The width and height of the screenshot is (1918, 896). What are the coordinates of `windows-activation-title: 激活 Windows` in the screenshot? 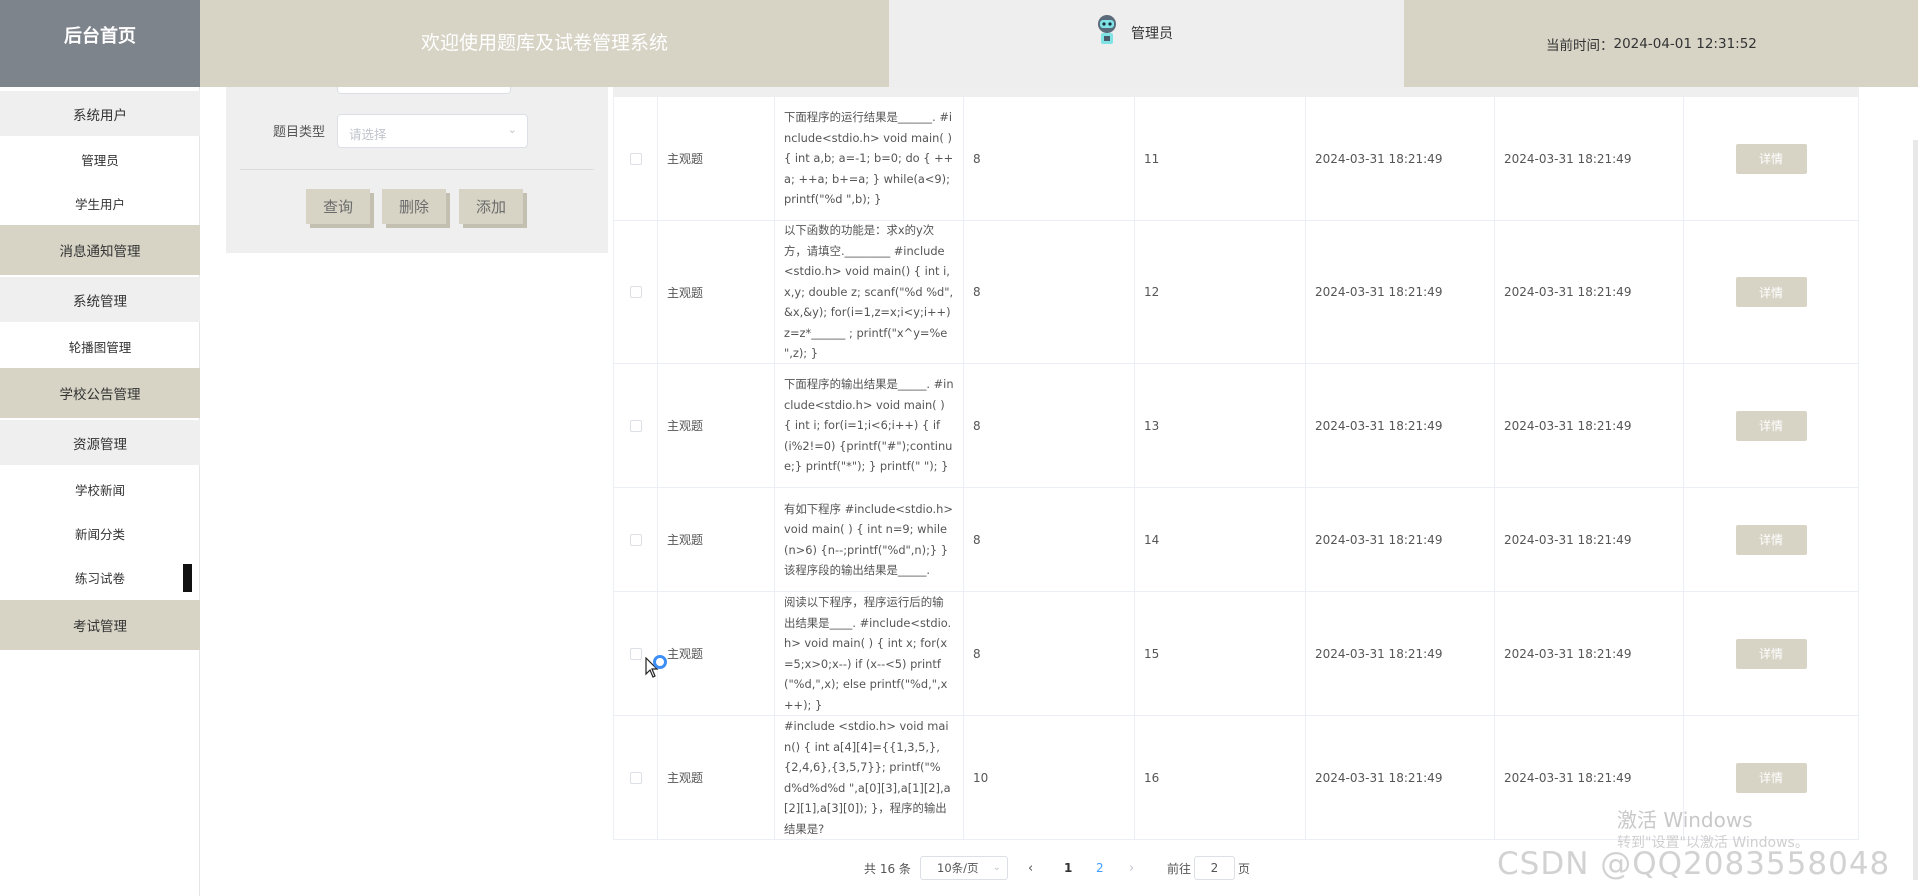 It's located at (1685, 820).